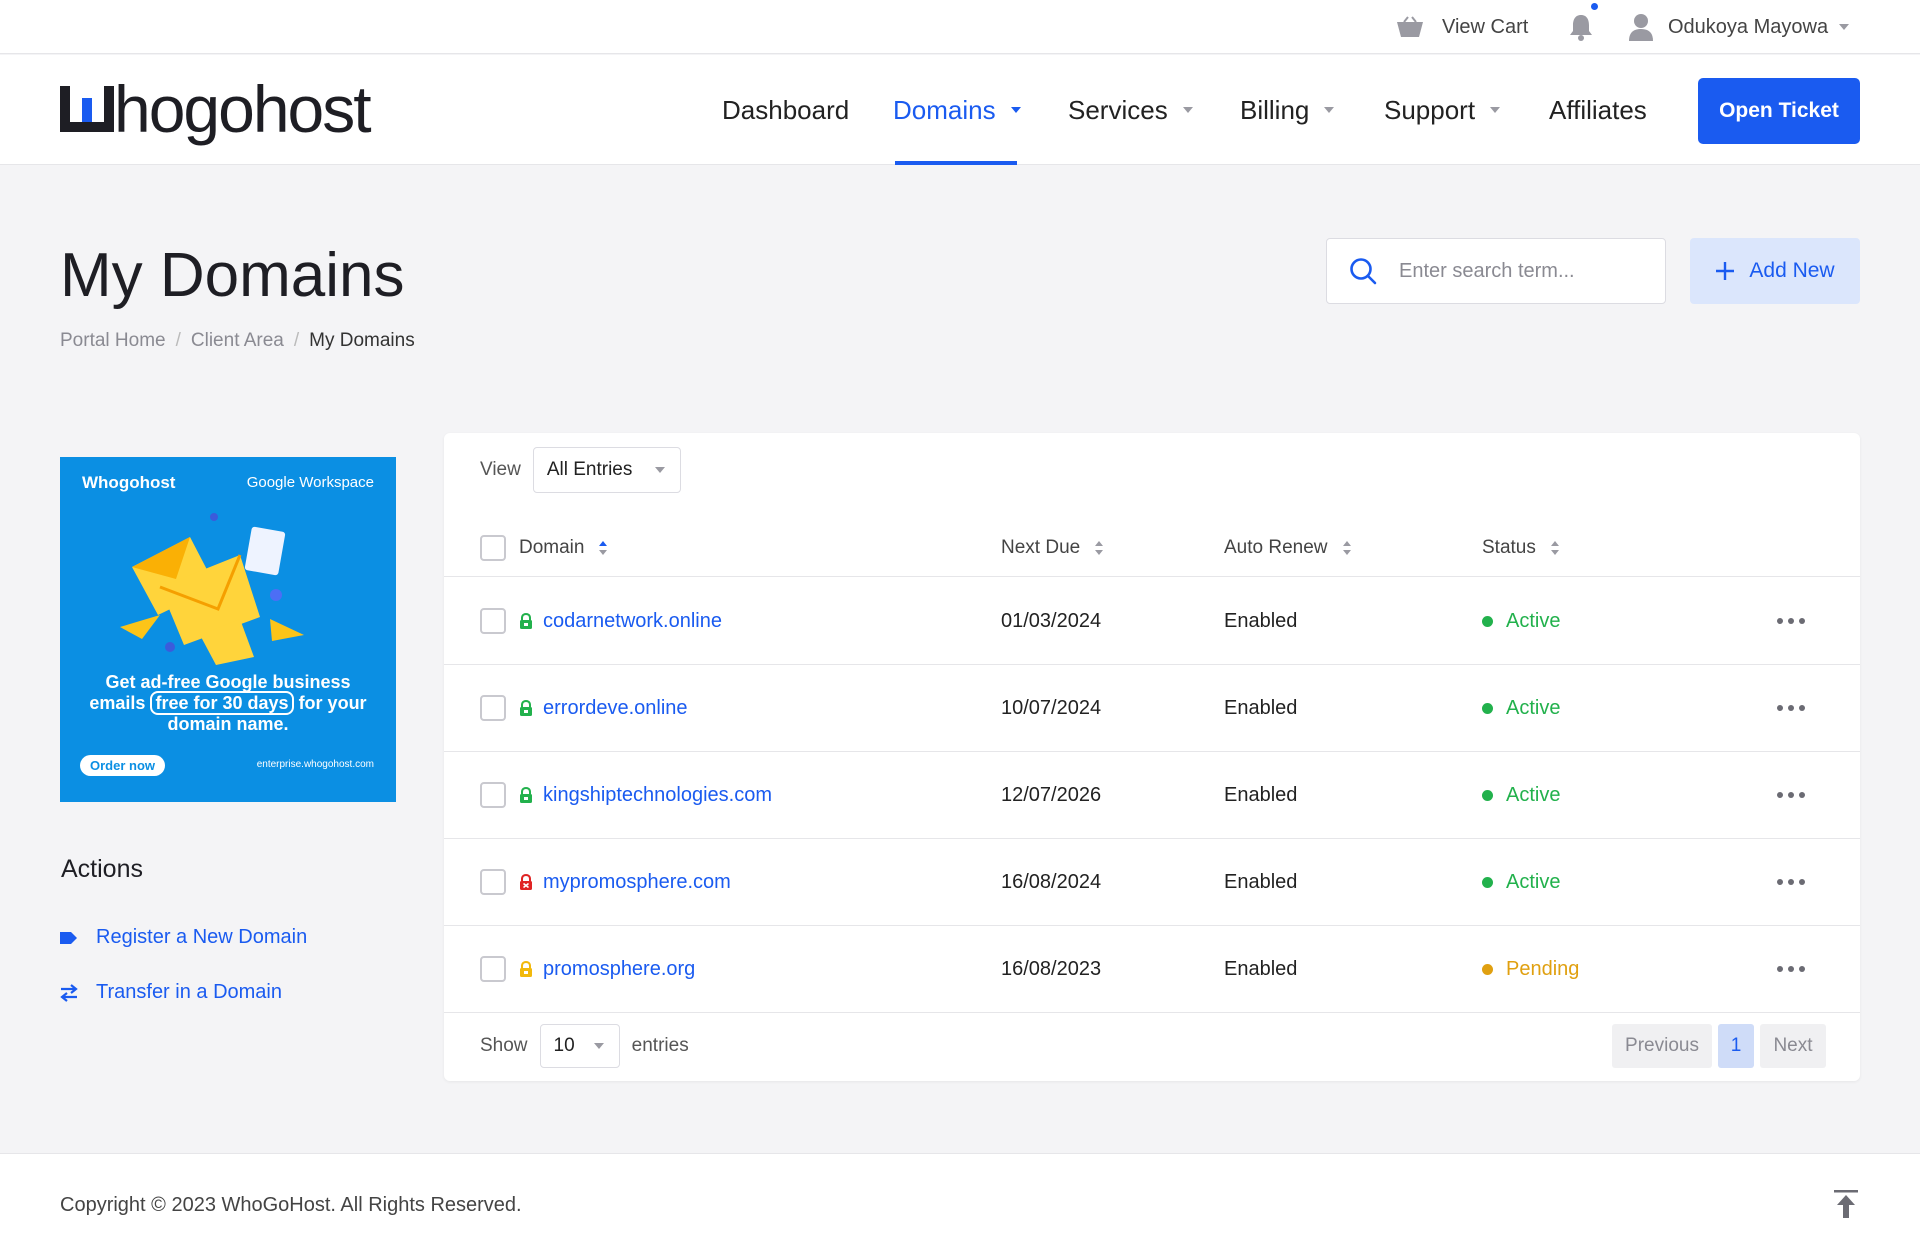 This screenshot has height=1254, width=1920. What do you see at coordinates (315, 764) in the screenshot?
I see `promo-url: enterprise.whogohost.com` at bounding box center [315, 764].